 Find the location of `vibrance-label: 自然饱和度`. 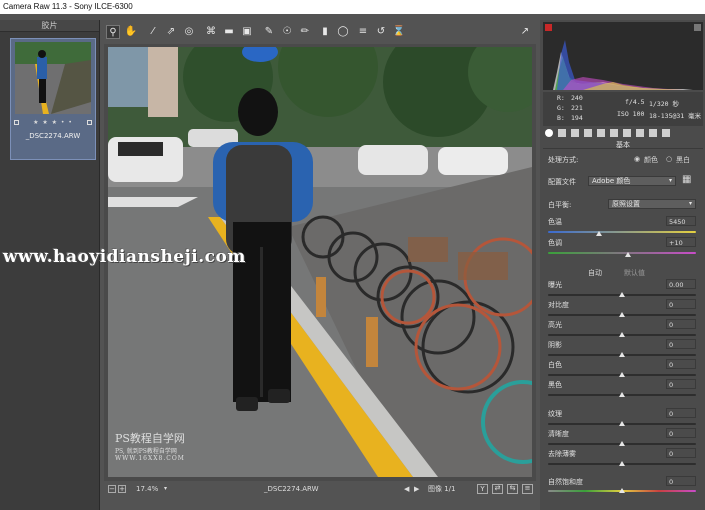

vibrance-label: 自然饱和度 is located at coordinates (565, 482).